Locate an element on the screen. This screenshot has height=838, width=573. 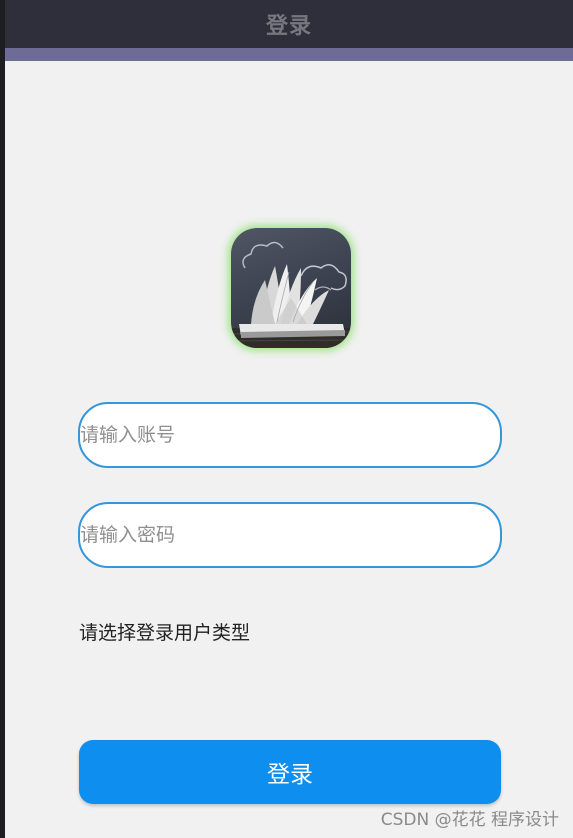
page-title: 登录 is located at coordinates (288, 26).